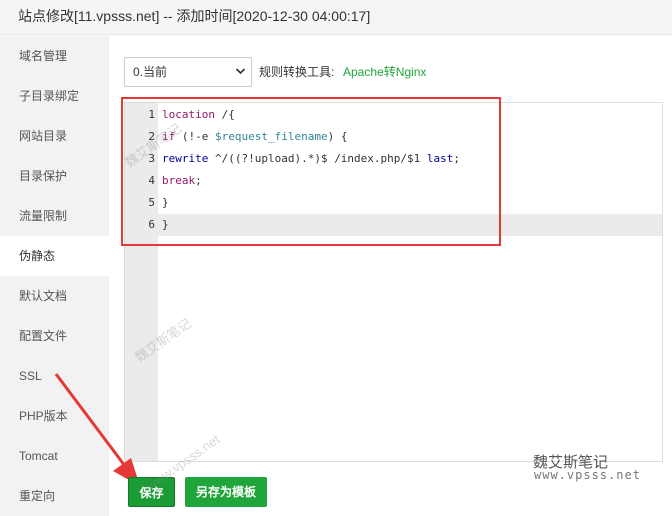 The height and width of the screenshot is (516, 672). Describe the element at coordinates (54, 416) in the screenshot. I see `sidebar-item-php-version: PHP版本` at that location.